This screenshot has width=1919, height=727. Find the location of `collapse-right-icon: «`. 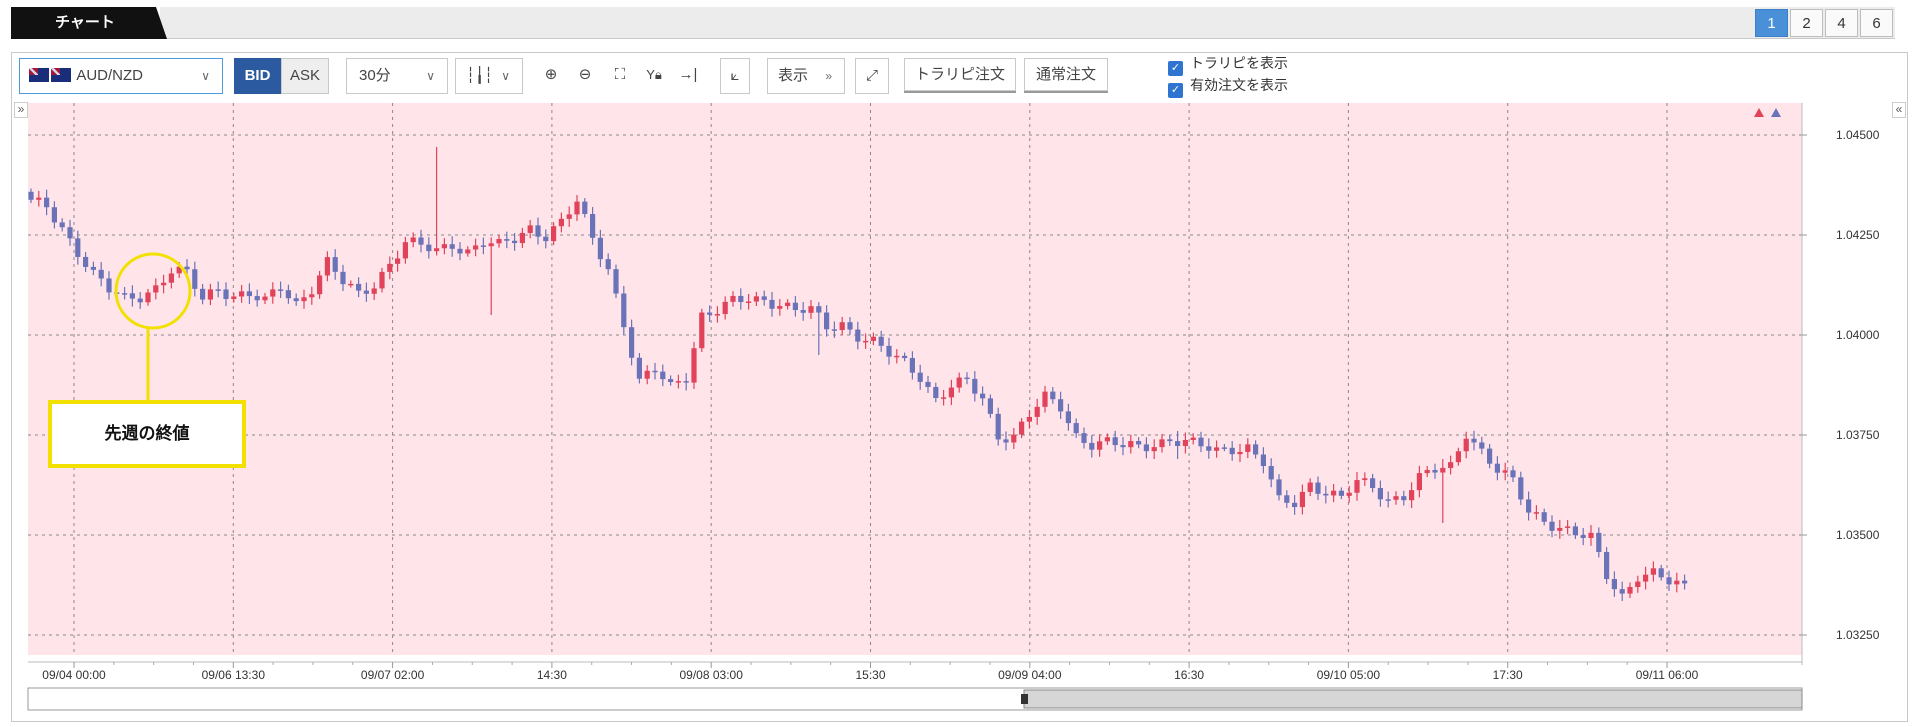

collapse-right-icon: « is located at coordinates (1899, 110).